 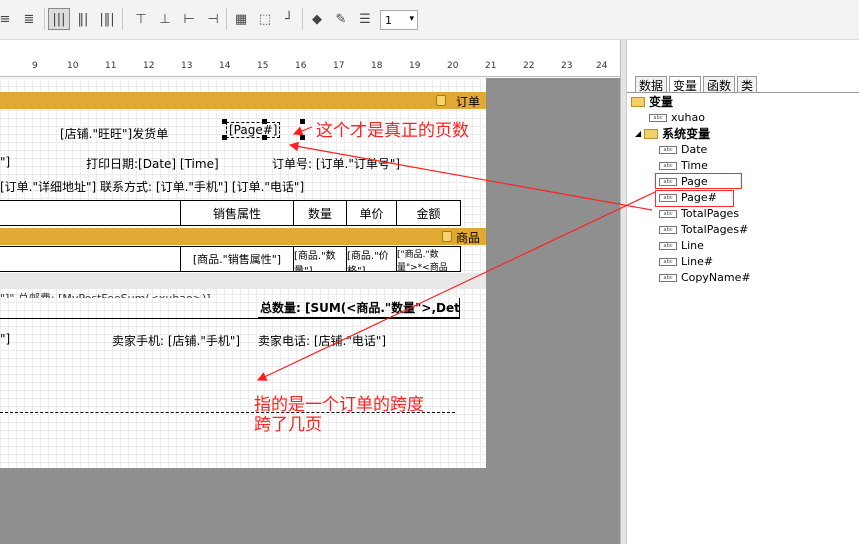 I want to click on table-header-cell: 销售属性, so click(x=237, y=213).